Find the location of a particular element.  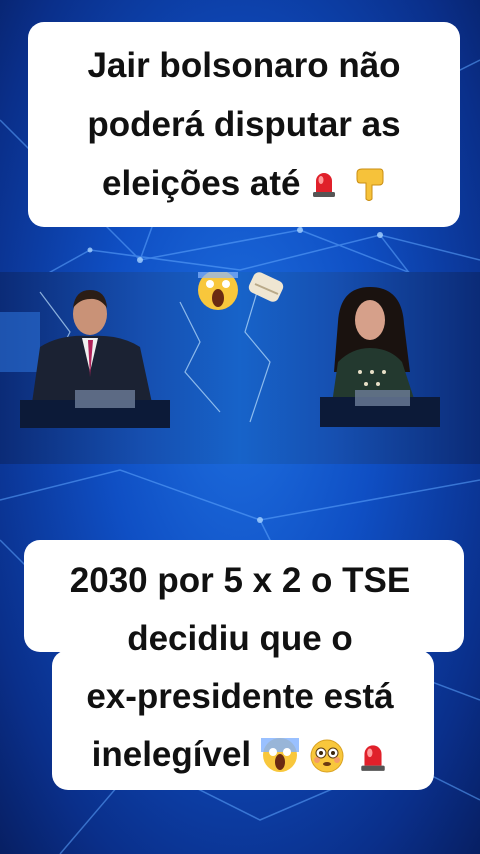

subtitle-line-4-wrap: inelegível is located at coordinates (240, 755).